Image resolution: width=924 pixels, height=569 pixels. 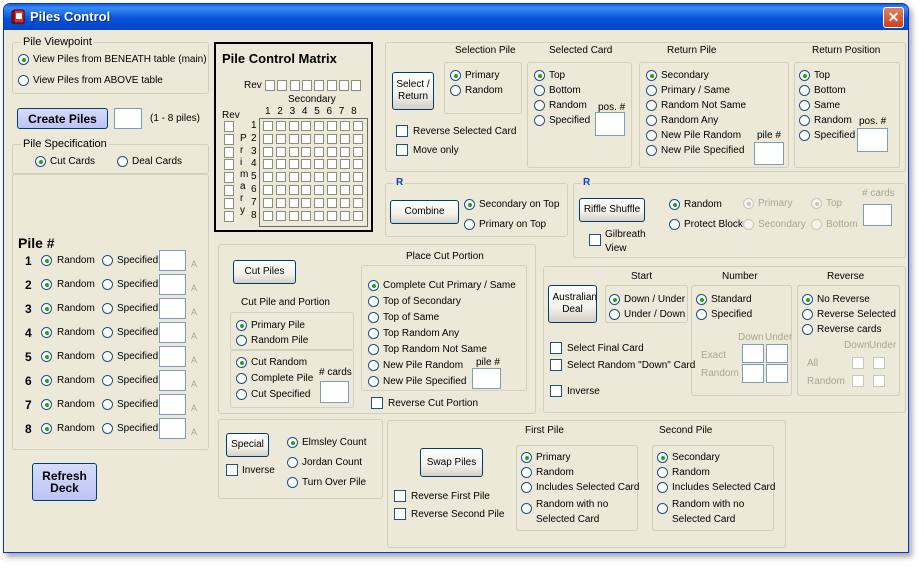 What do you see at coordinates (858, 381) in the screenshot?
I see `rev-random-down-checkbox` at bounding box center [858, 381].